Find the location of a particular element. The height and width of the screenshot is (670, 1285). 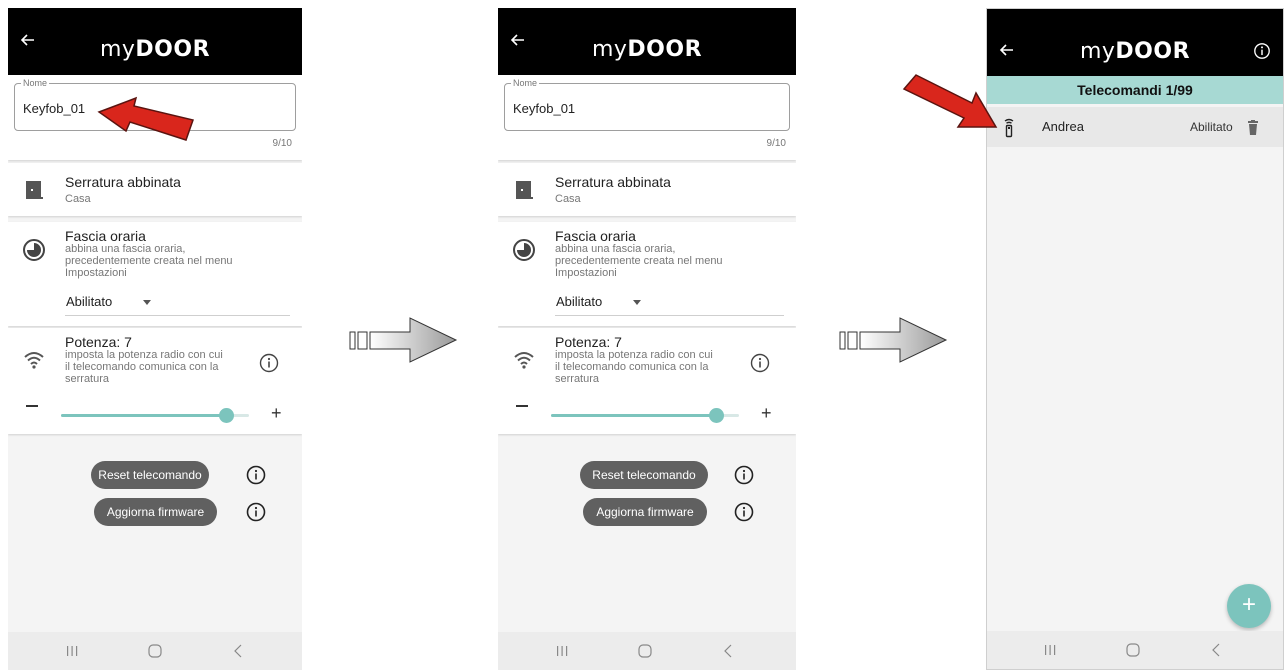

keyfob-status: Abilitato is located at coordinates (1211, 127).